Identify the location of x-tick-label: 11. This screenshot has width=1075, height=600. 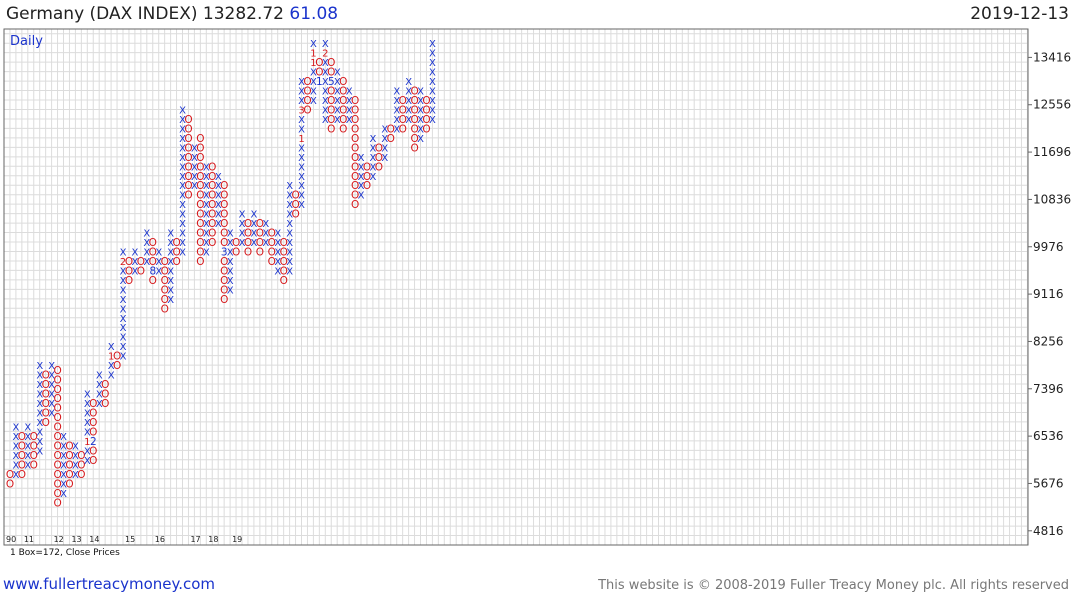
(29, 539).